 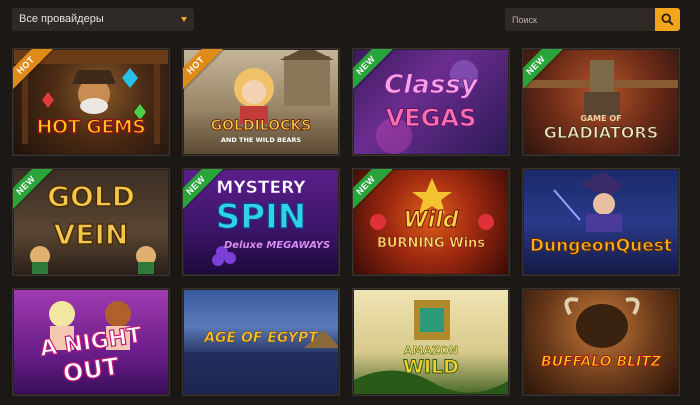 What do you see at coordinates (602, 322) in the screenshot?
I see `buffalo-blitz-art` at bounding box center [602, 322].